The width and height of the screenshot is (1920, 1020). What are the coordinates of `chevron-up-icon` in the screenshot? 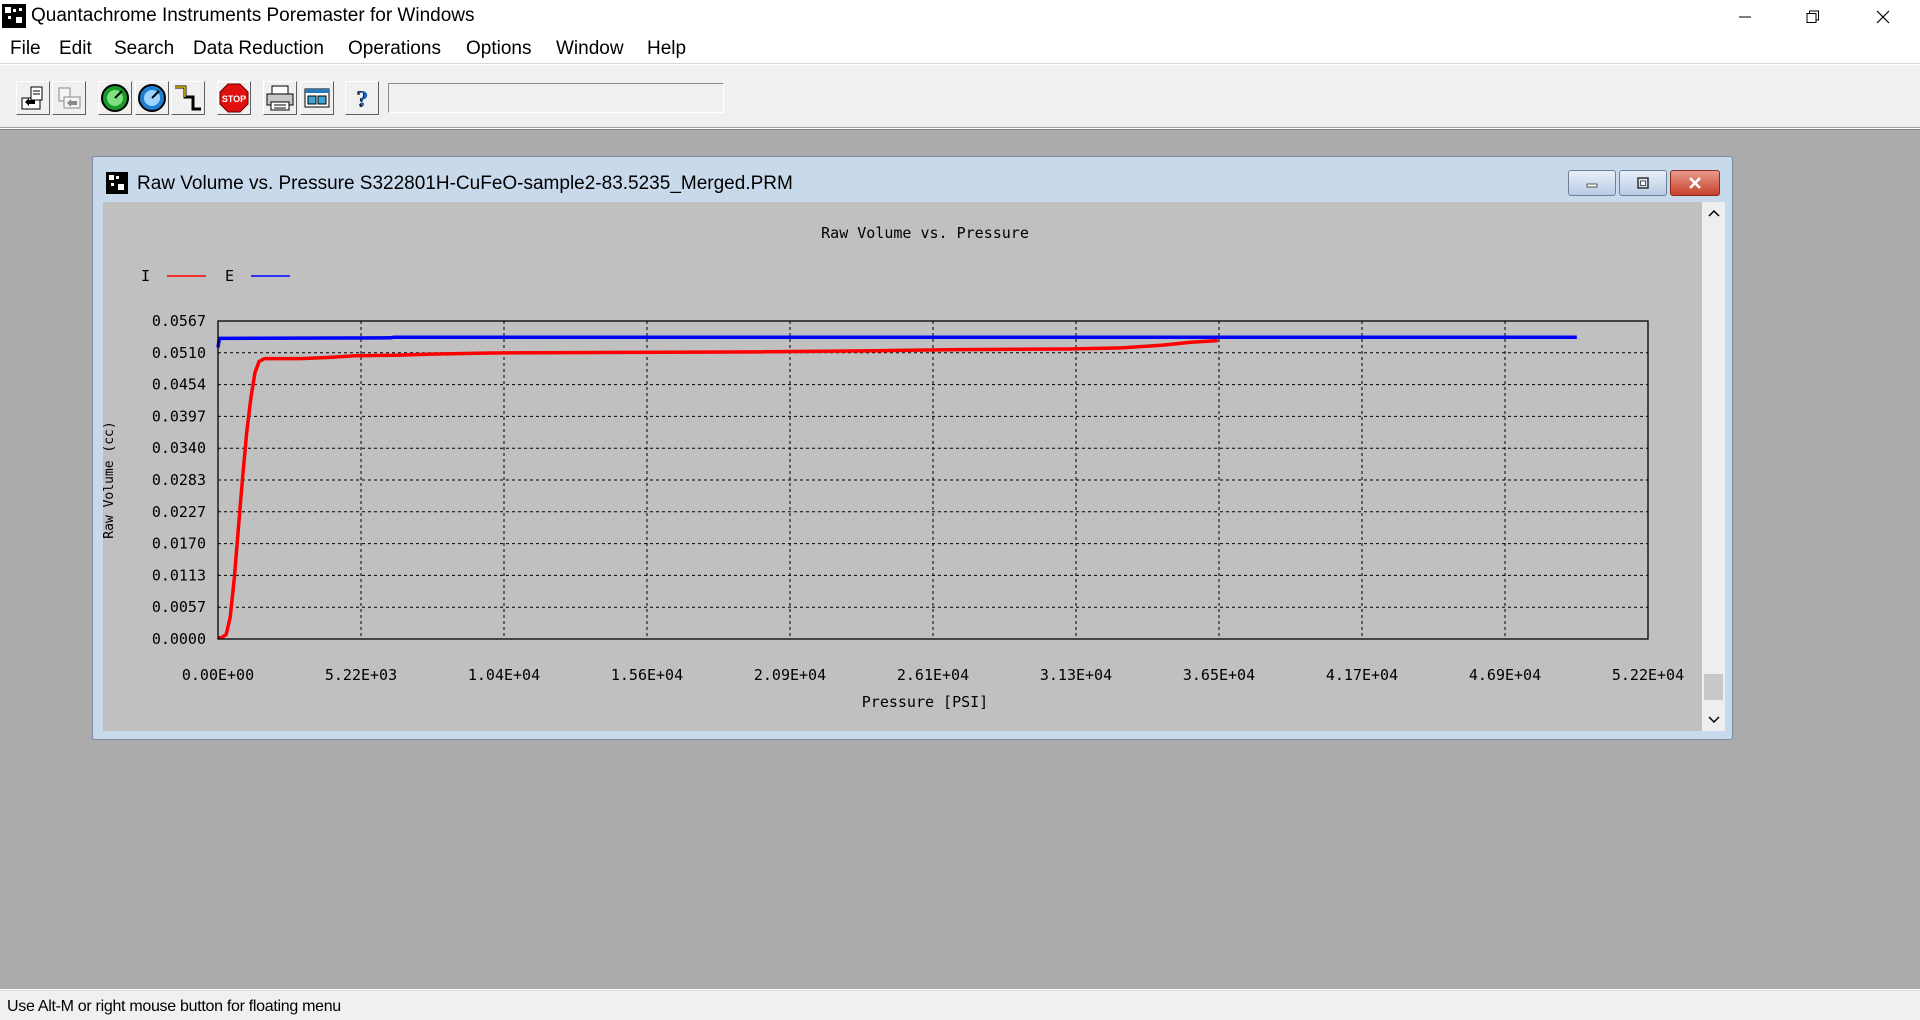 It's located at (1713, 213).